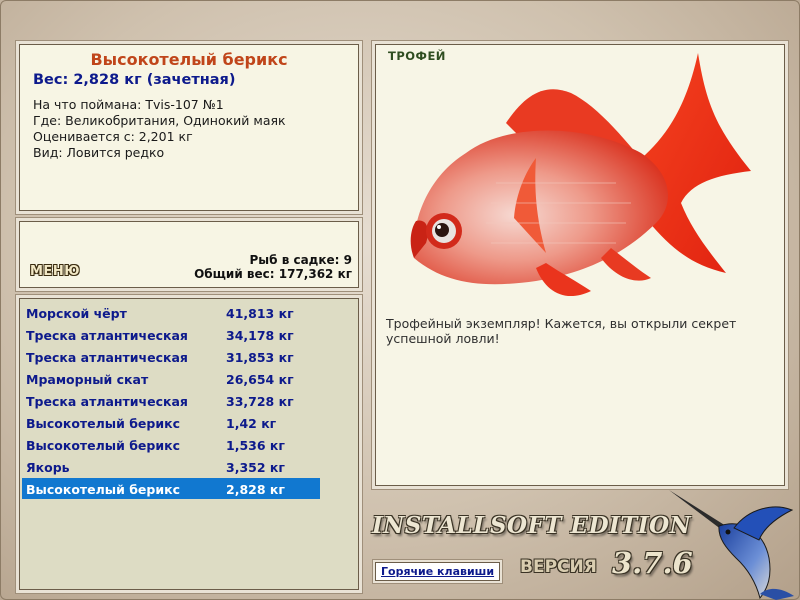 Image resolution: width=800 pixels, height=600 pixels. Describe the element at coordinates (99, 152) in the screenshot. I see `kind-text: Вид: Ловится редко` at that location.